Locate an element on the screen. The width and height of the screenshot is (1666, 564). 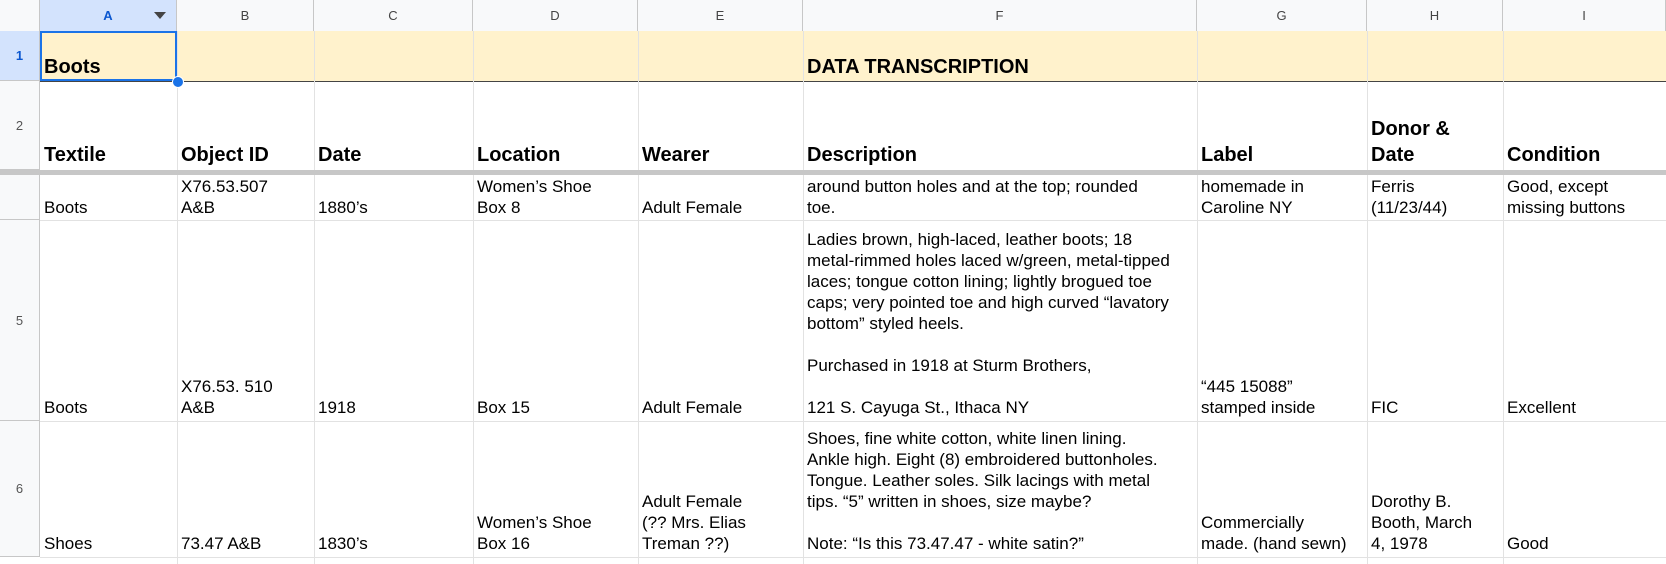
table-cell: 73.47 A&B is located at coordinates (245, 489).